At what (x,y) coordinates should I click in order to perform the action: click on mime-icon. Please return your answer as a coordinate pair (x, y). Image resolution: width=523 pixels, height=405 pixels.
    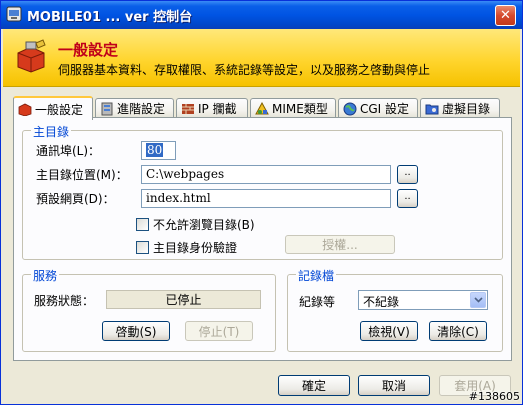
    Looking at the image, I should click on (262, 107).